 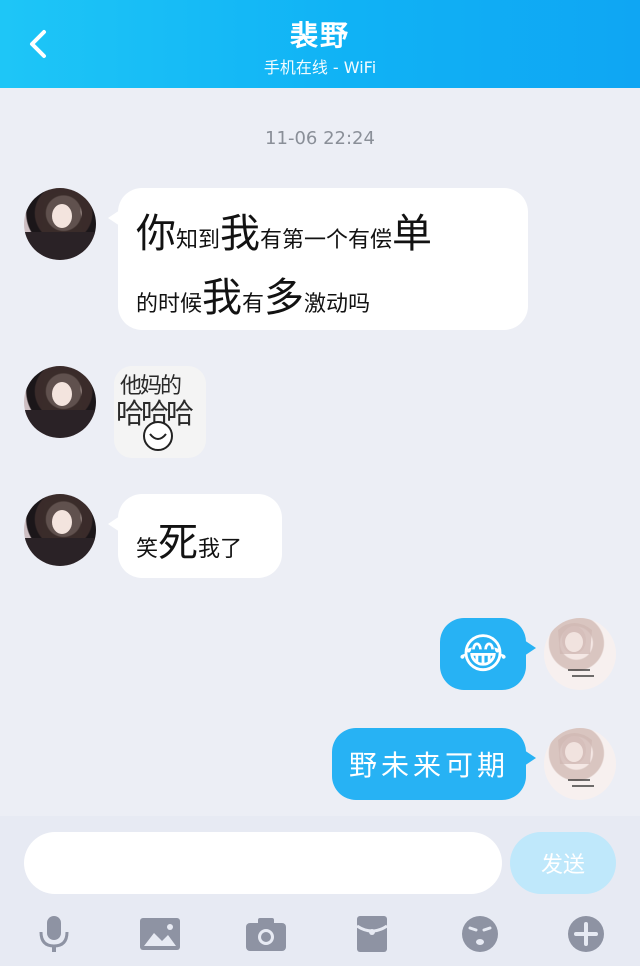 I want to click on emoji-button, so click(x=480, y=934).